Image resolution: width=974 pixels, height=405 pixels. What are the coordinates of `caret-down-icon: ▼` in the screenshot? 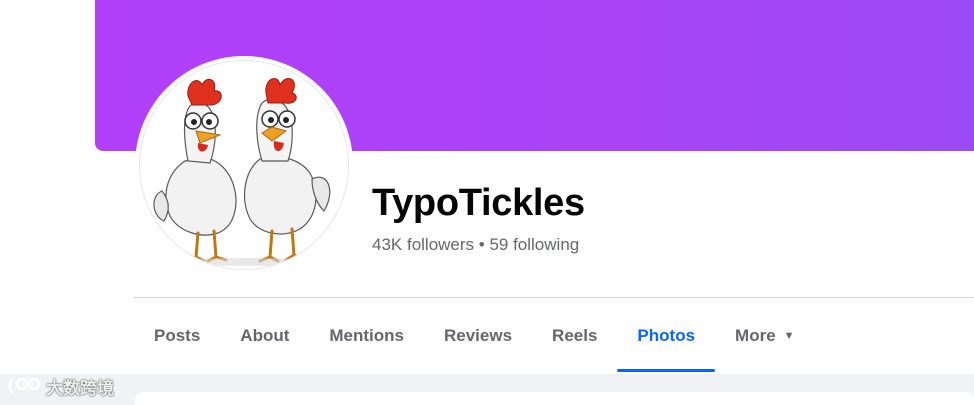 It's located at (789, 335).